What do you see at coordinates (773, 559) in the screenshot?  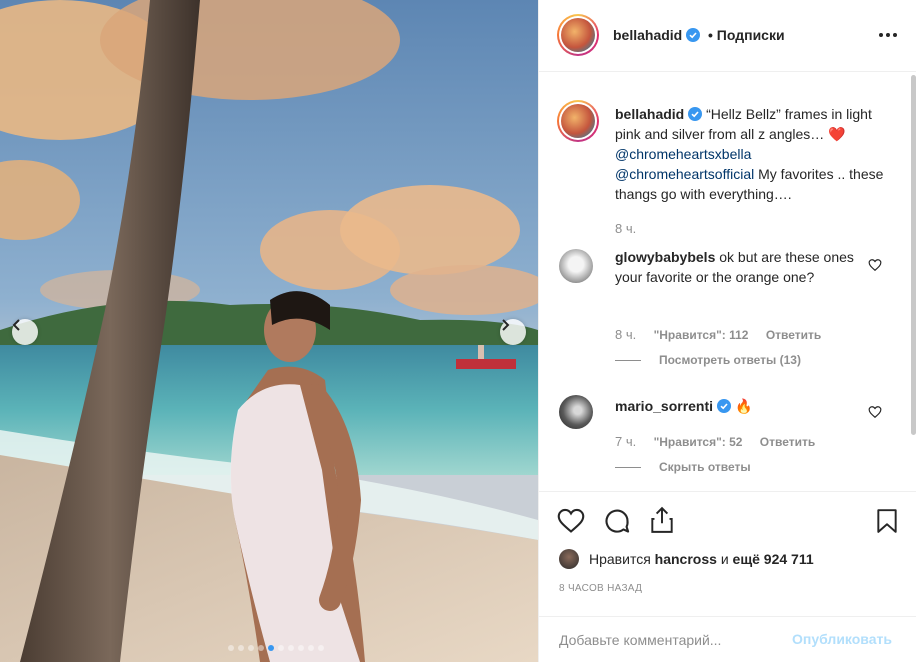 I see `likes-count: ещё 924 711` at bounding box center [773, 559].